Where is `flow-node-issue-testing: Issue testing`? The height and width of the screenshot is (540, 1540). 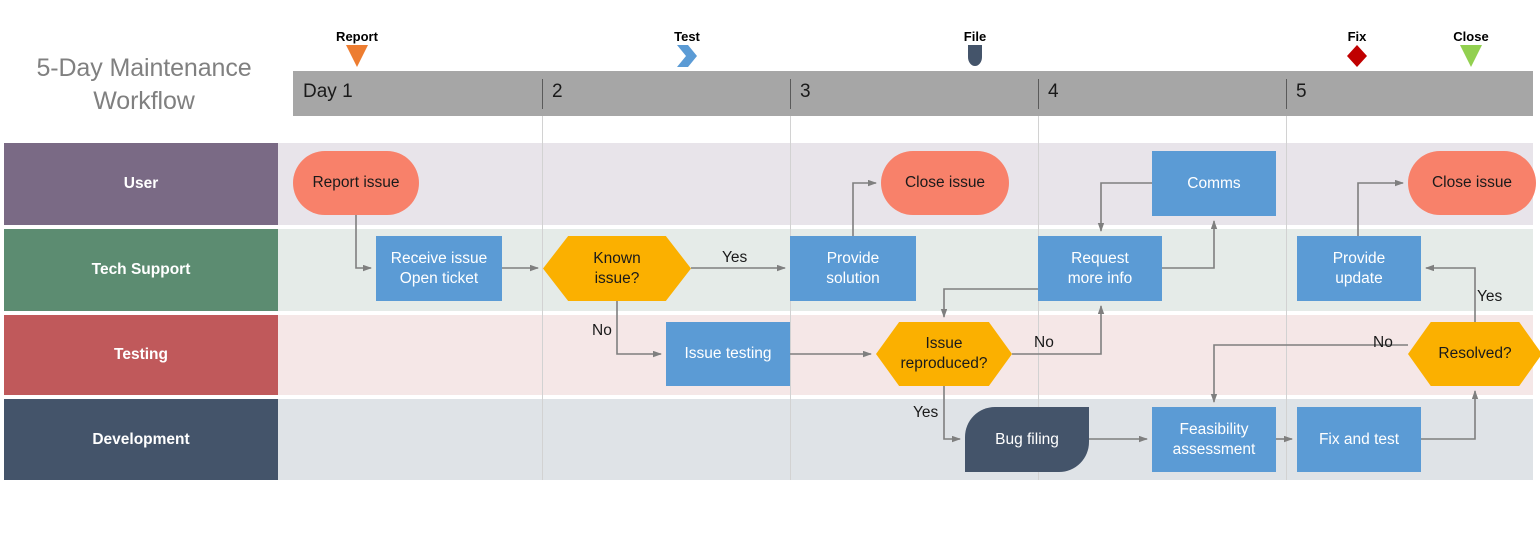 flow-node-issue-testing: Issue testing is located at coordinates (728, 354).